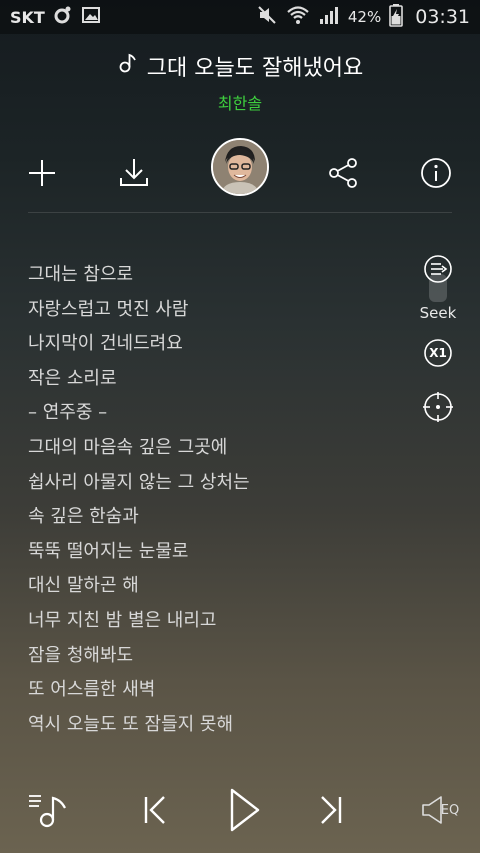  What do you see at coordinates (131, 724) in the screenshot?
I see `lyric-line: 역시 오늘도 또 잠들지 못해` at bounding box center [131, 724].